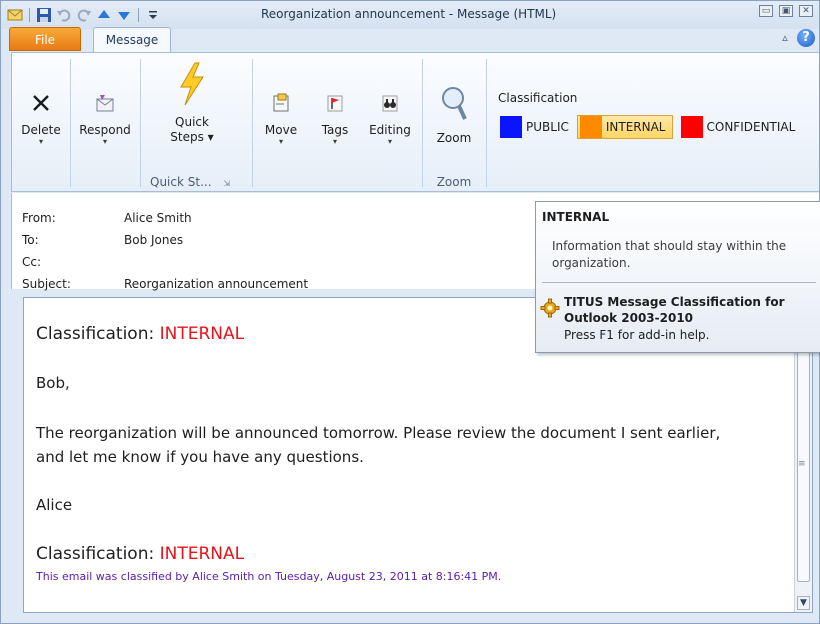  What do you see at coordinates (46, 284) in the screenshot?
I see `subject-label: Subject:` at bounding box center [46, 284].